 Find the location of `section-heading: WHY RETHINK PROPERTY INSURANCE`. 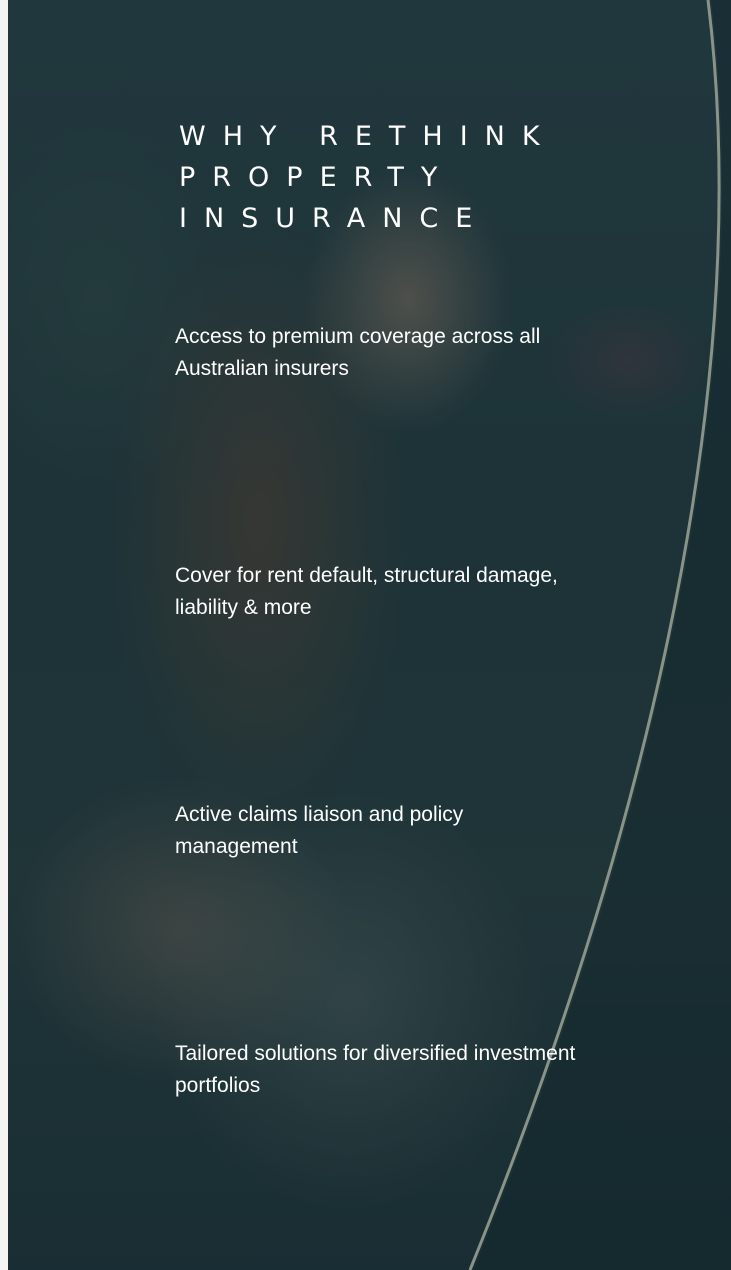

section-heading: WHY RETHINK PROPERTY INSURANCE is located at coordinates (399, 177).